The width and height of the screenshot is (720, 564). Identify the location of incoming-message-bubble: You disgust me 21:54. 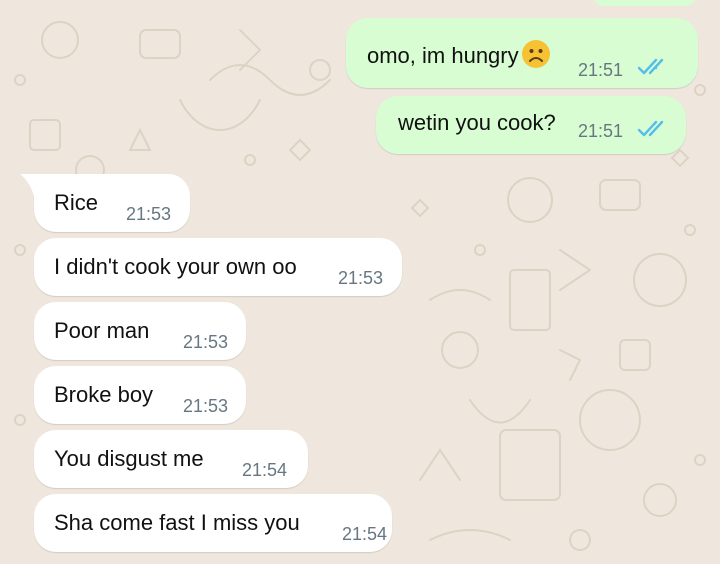
(171, 459).